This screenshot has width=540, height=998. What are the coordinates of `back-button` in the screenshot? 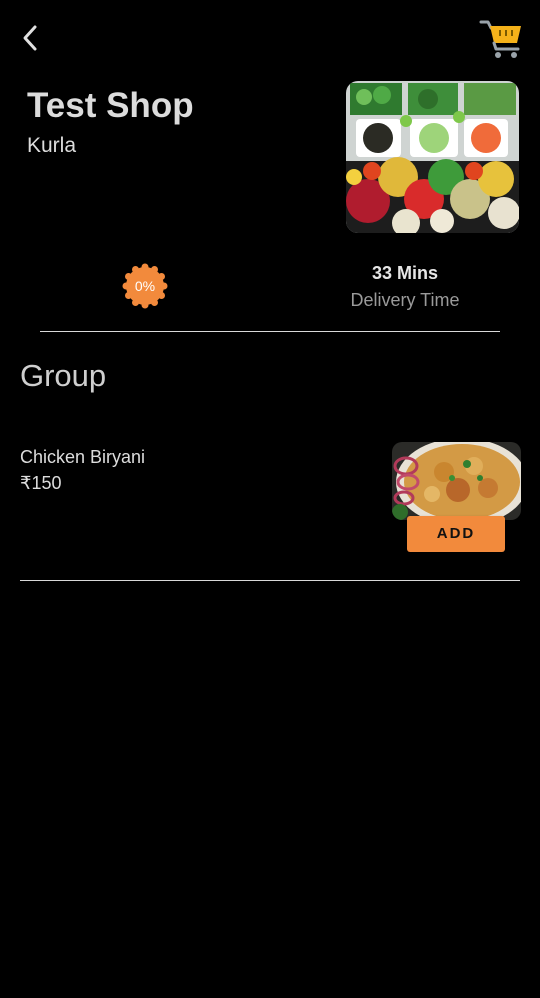 It's located at (30, 38).